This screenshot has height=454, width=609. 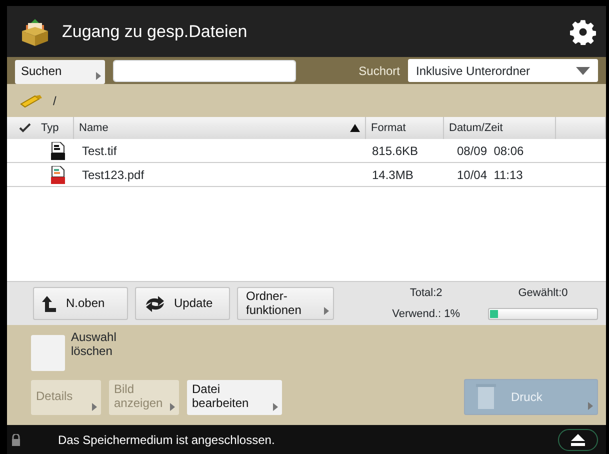 I want to click on location-dropdown: Inklusive Unterordner, so click(x=503, y=70).